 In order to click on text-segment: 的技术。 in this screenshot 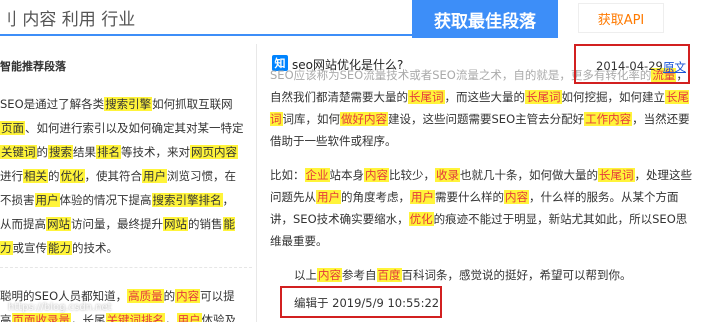, I will do `click(95, 248)`.